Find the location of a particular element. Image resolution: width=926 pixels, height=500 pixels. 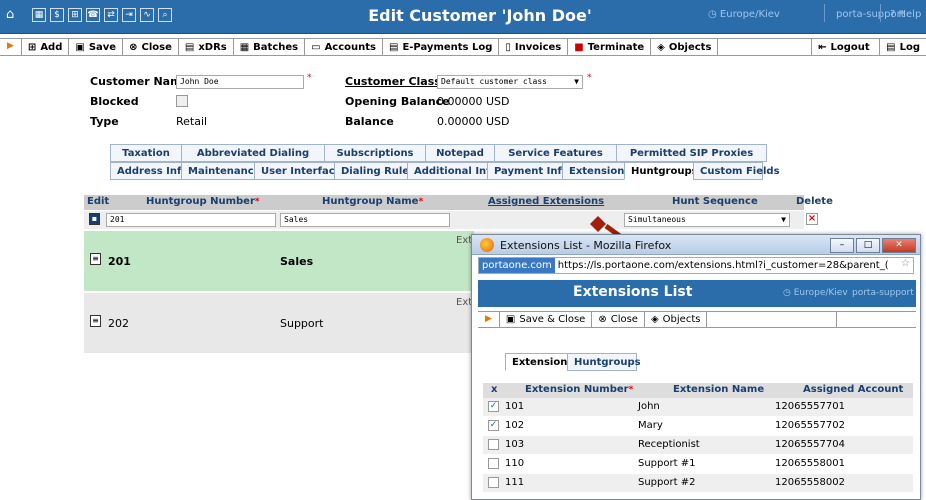

bookmark-star-icon: ☆ is located at coordinates (905, 263).